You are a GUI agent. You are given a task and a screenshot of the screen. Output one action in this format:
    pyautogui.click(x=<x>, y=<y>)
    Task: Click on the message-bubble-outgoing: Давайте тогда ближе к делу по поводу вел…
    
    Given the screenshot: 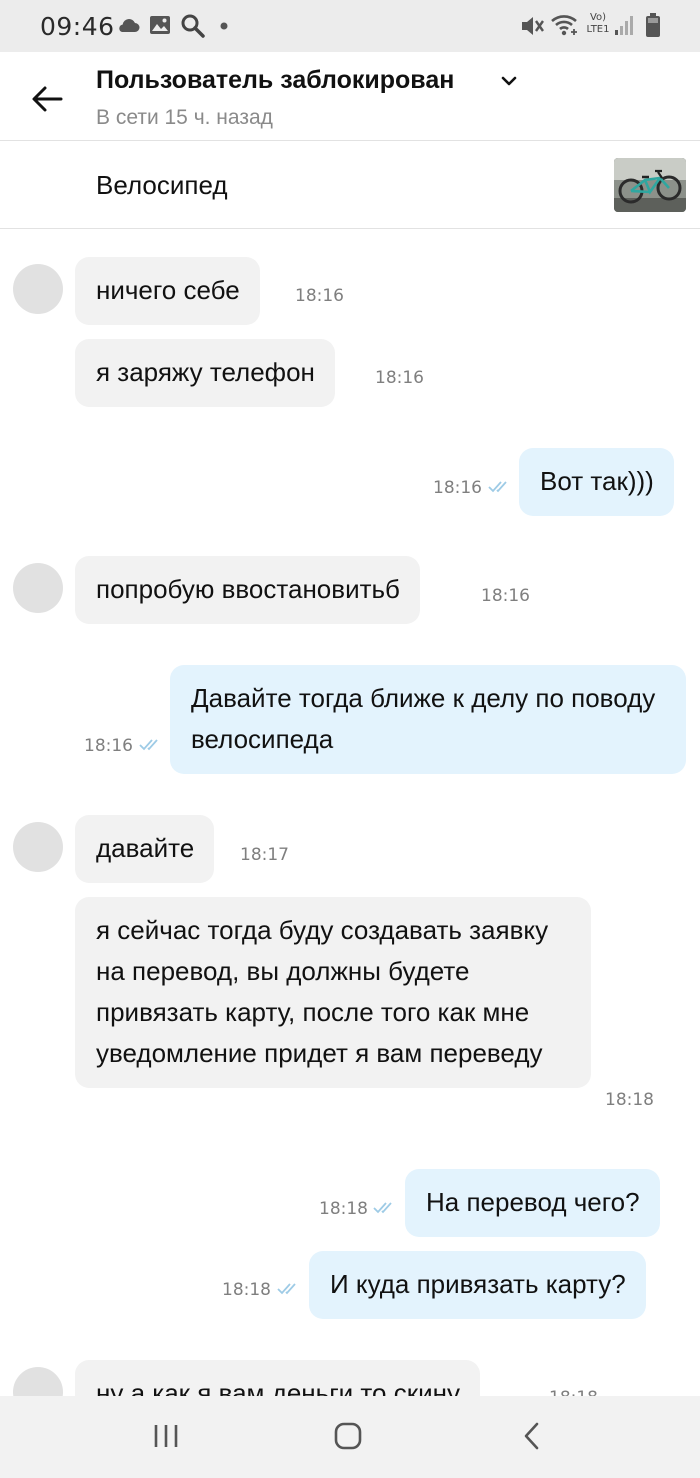 What is the action you would take?
    pyautogui.click(x=428, y=719)
    